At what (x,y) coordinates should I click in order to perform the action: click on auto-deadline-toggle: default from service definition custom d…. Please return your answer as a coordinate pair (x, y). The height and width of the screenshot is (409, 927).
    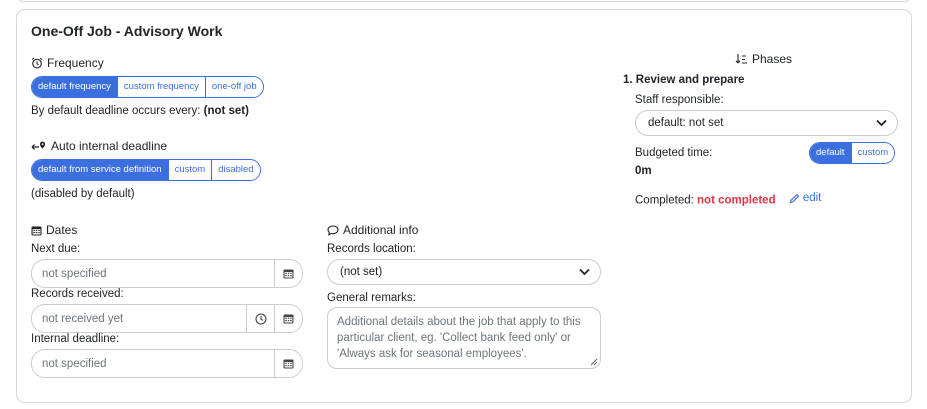
    Looking at the image, I should click on (146, 170).